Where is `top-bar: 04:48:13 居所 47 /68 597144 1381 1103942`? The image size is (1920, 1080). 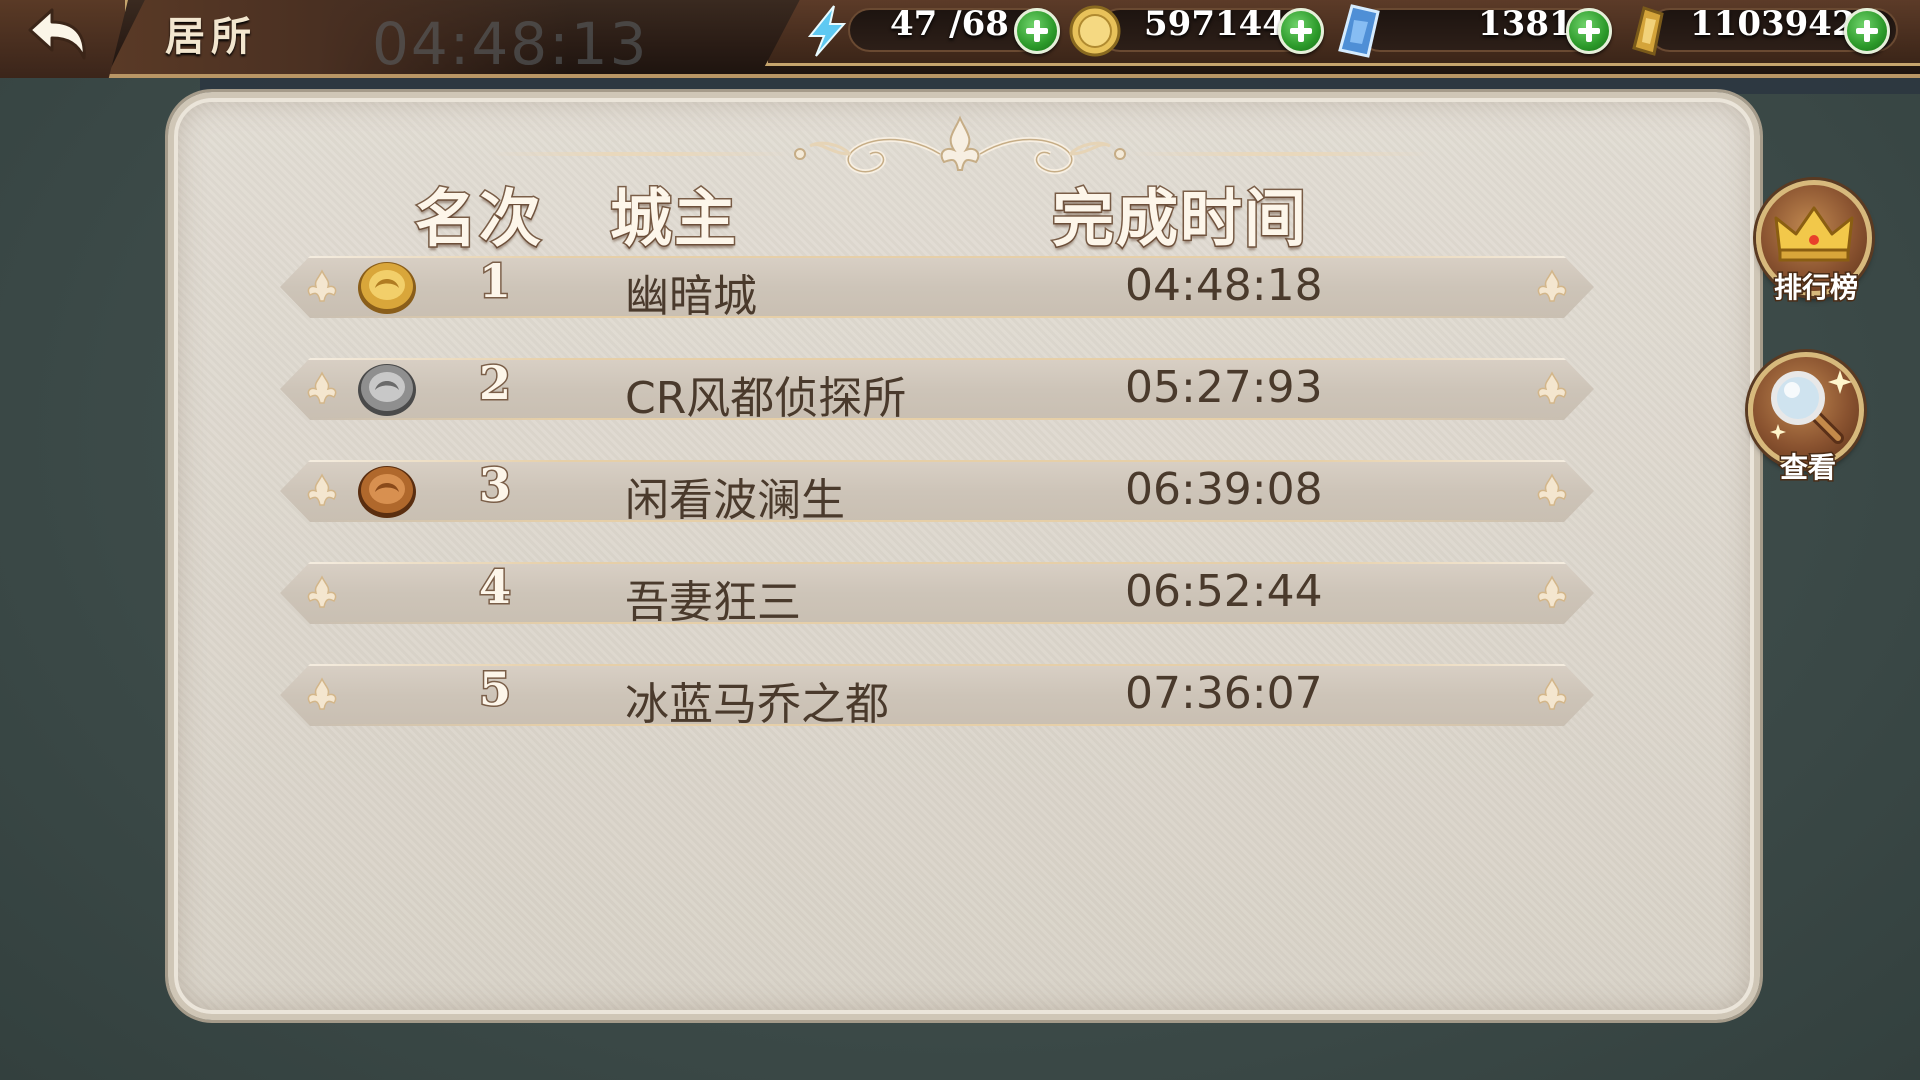
top-bar: 04:48:13 居所 47 /68 597144 1381 1103942 is located at coordinates (960, 39).